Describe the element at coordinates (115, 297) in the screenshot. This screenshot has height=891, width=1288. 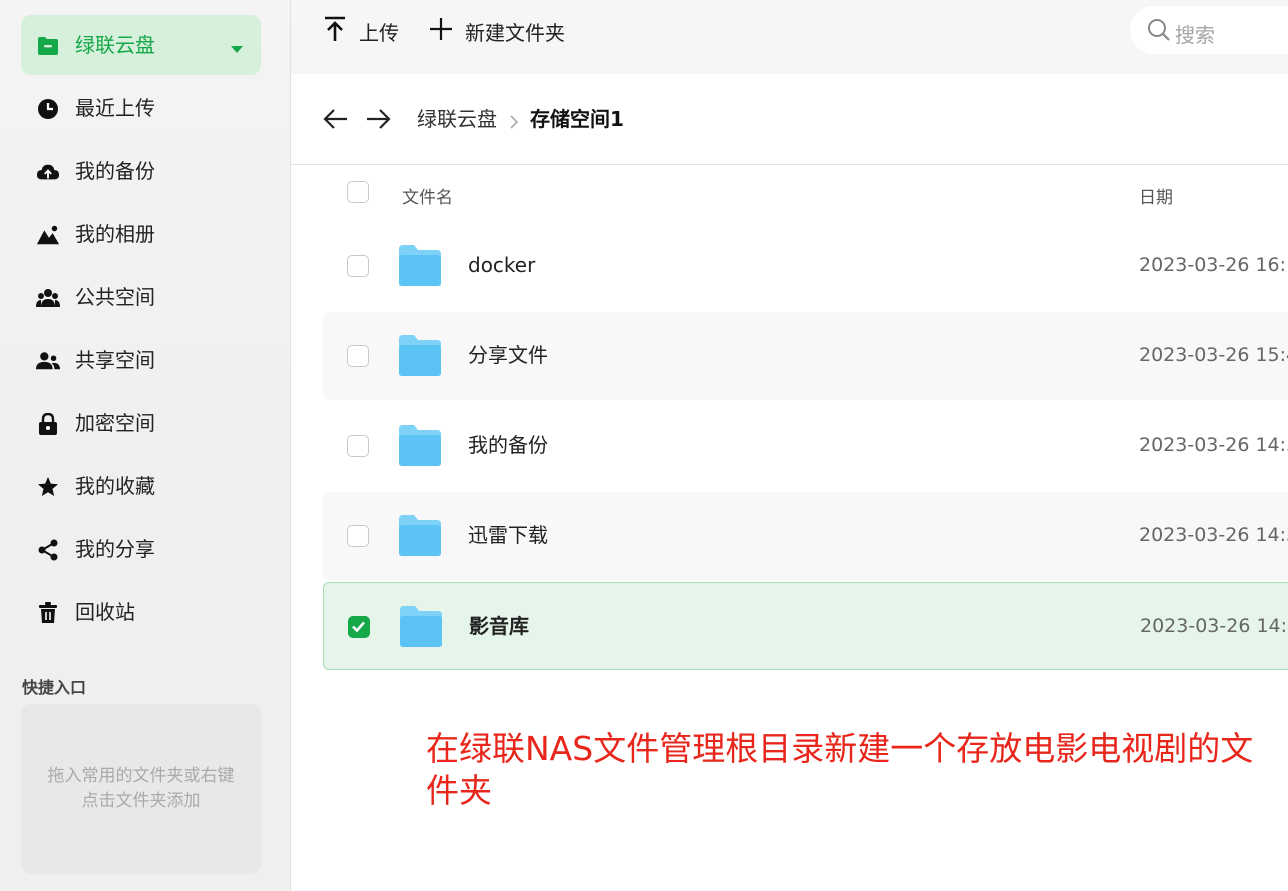
I see `sidebar-item-label: 公共空间` at that location.